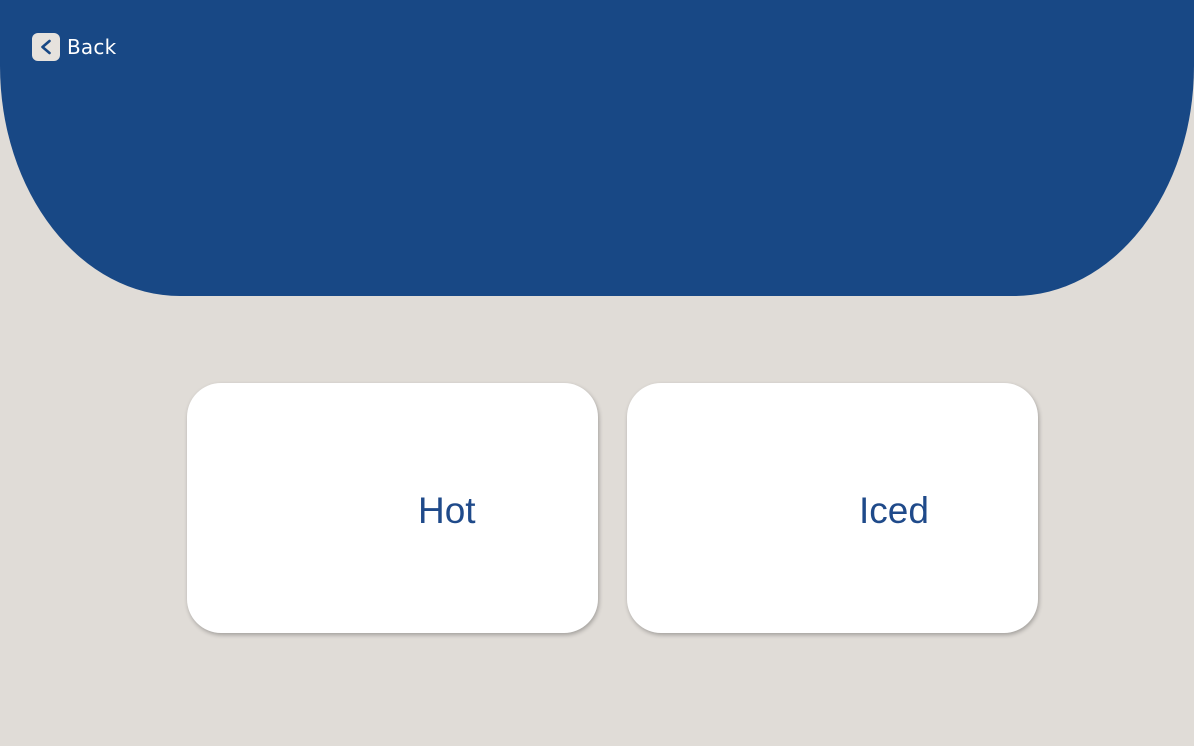 The height and width of the screenshot is (746, 1194). I want to click on hot-option-button: Hot, so click(392, 508).